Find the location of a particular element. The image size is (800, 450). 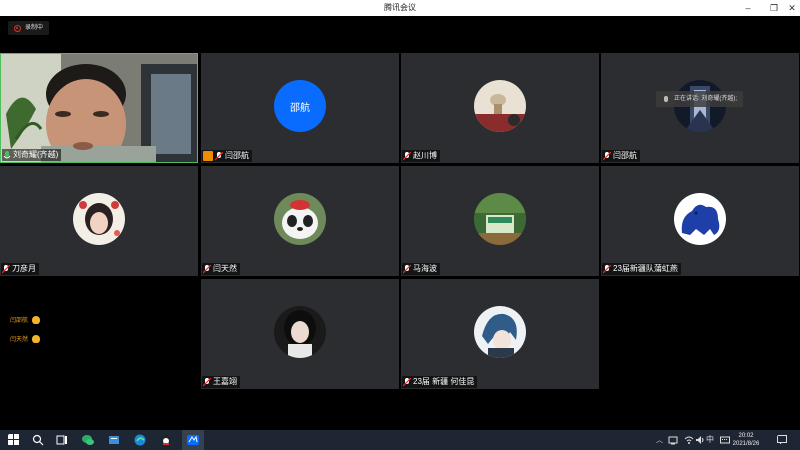

mic-on-icon is located at coordinates (7, 155).